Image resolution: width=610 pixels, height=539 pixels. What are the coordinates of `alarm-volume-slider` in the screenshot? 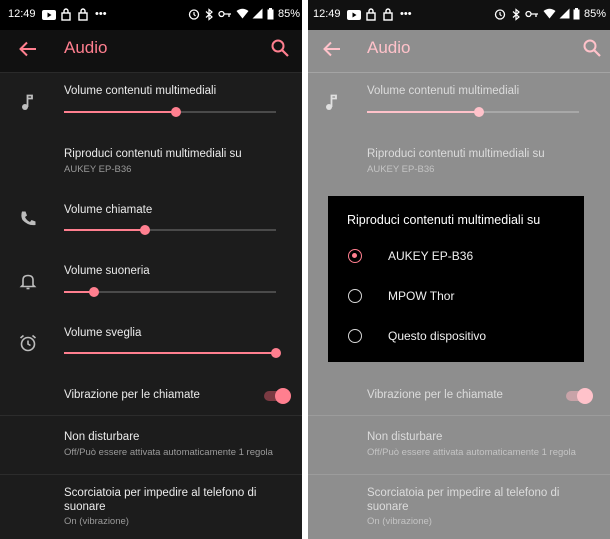 It's located at (172, 353).